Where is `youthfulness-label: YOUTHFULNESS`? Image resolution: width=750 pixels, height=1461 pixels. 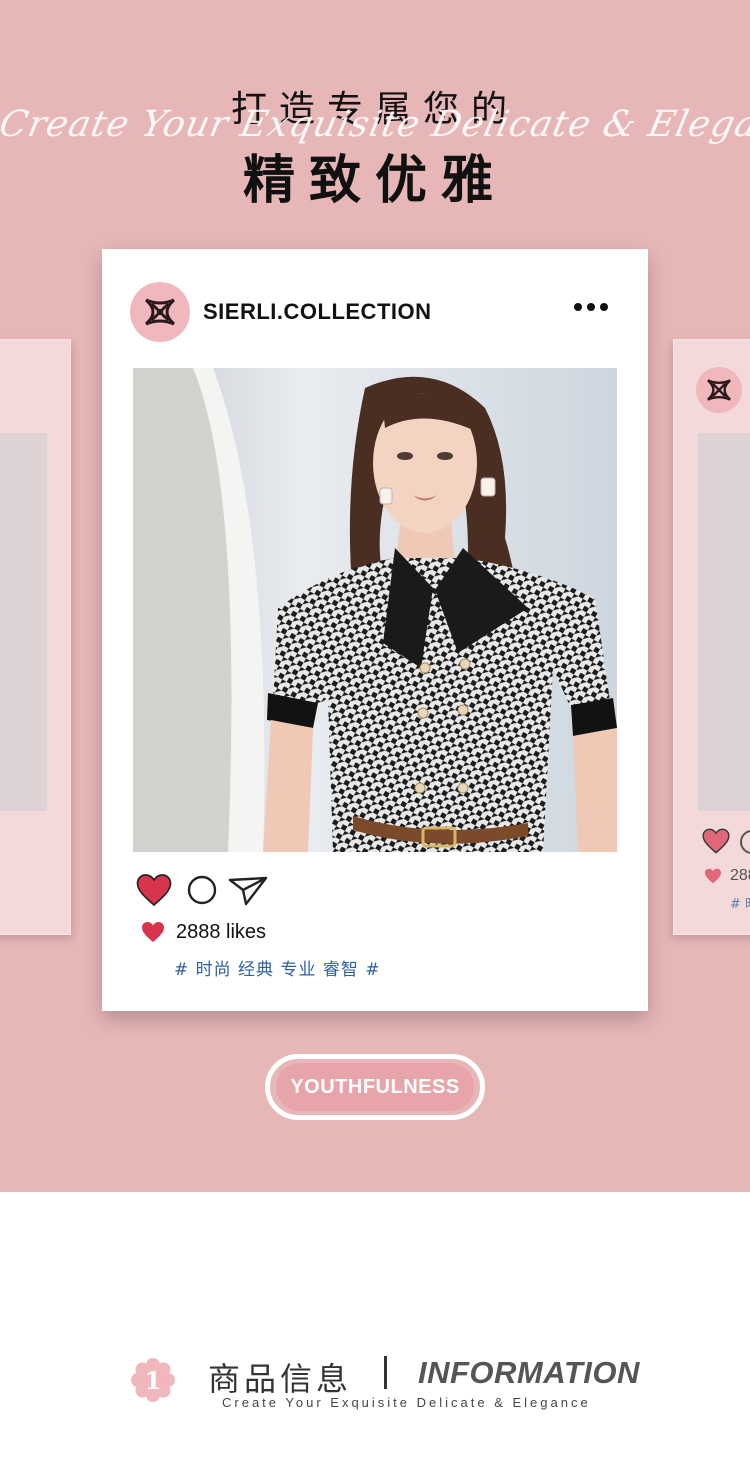 youthfulness-label: YOUTHFULNESS is located at coordinates (375, 1086).